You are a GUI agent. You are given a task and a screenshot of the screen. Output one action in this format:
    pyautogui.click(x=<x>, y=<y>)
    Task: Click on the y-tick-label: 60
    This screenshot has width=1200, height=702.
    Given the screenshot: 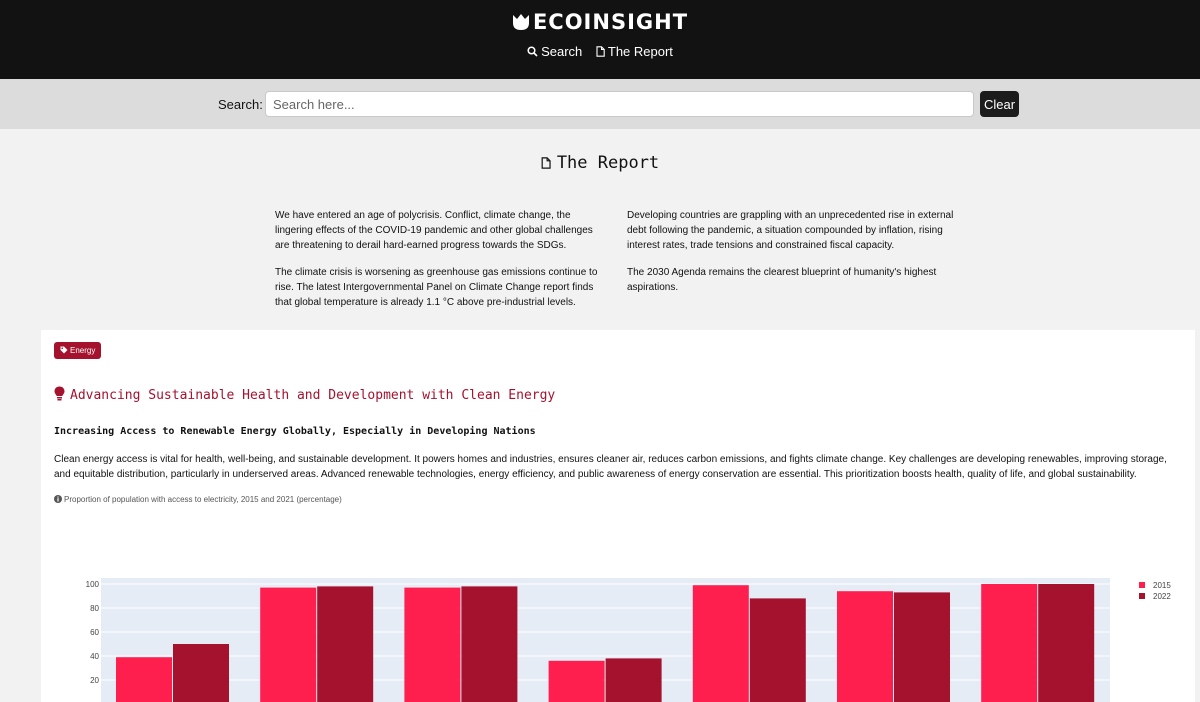 What is the action you would take?
    pyautogui.click(x=94, y=632)
    